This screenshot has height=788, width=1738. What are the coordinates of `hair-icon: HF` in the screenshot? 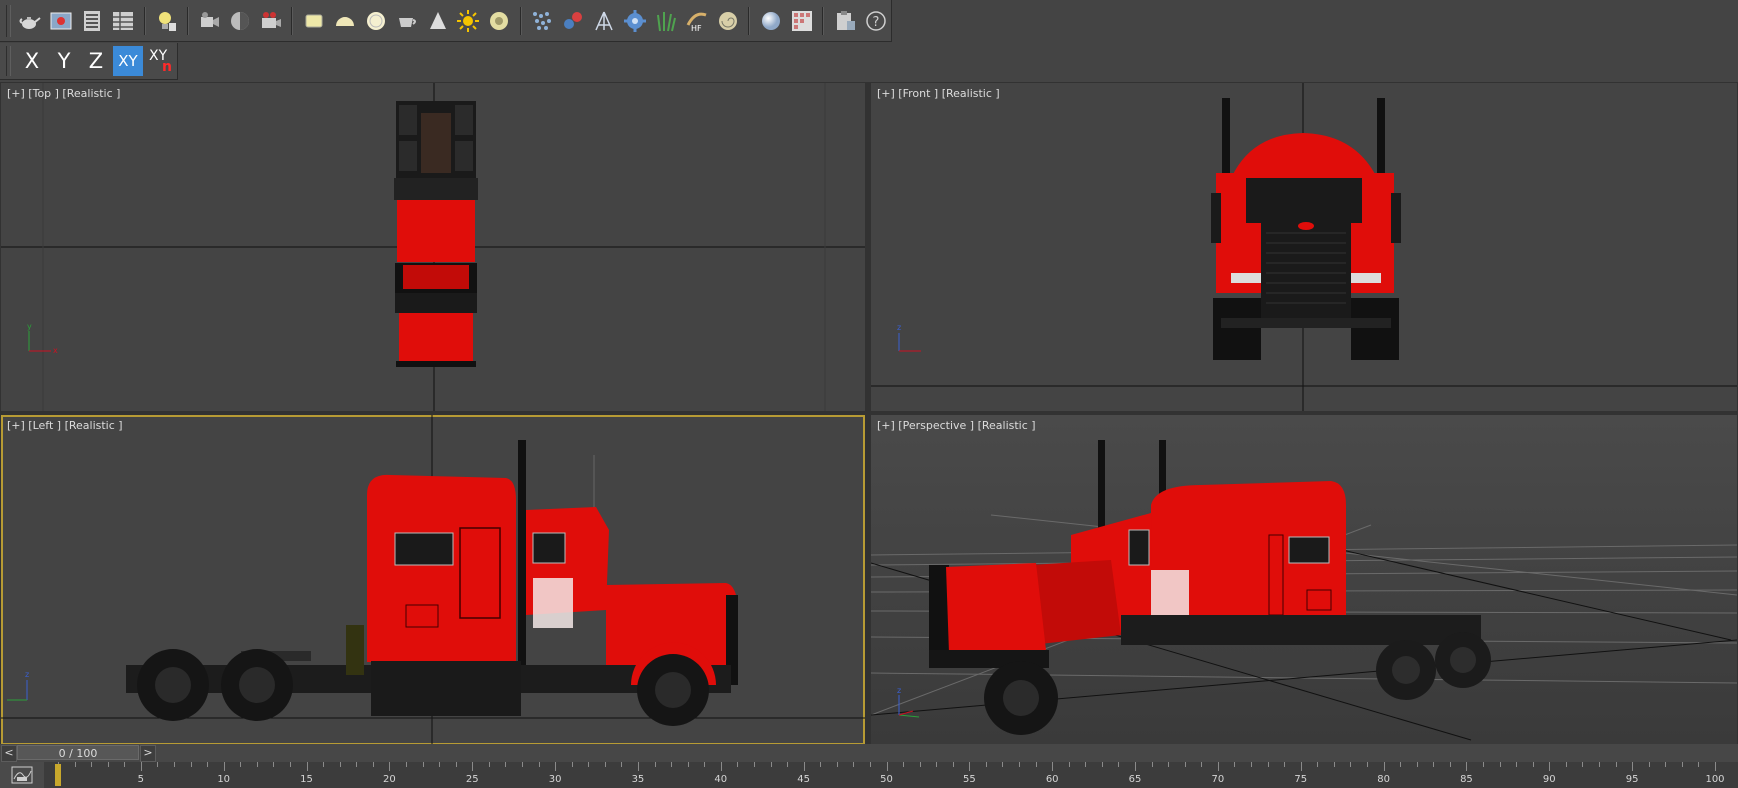 It's located at (697, 21).